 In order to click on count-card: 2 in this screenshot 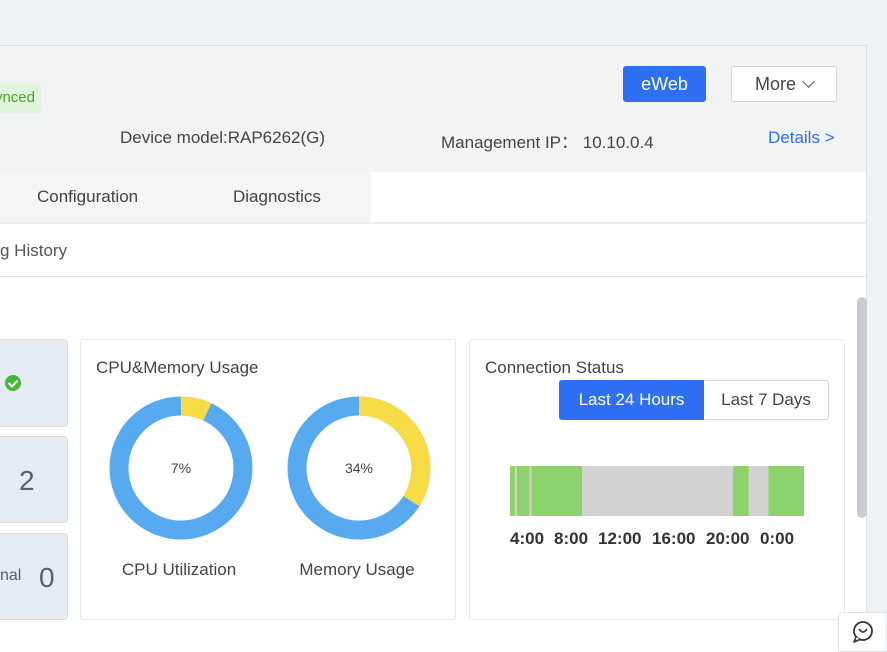, I will do `click(34, 479)`.